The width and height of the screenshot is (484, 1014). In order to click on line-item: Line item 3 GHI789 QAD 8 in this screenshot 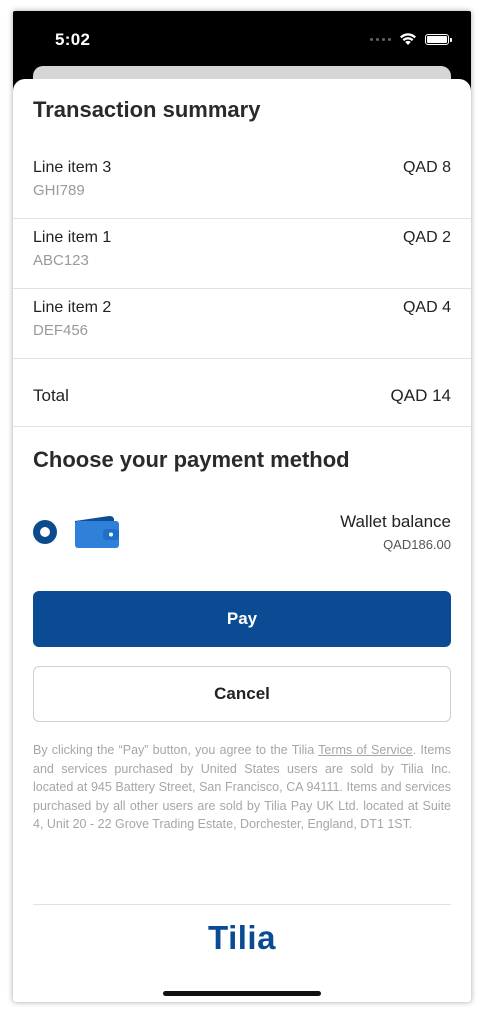, I will do `click(242, 184)`.